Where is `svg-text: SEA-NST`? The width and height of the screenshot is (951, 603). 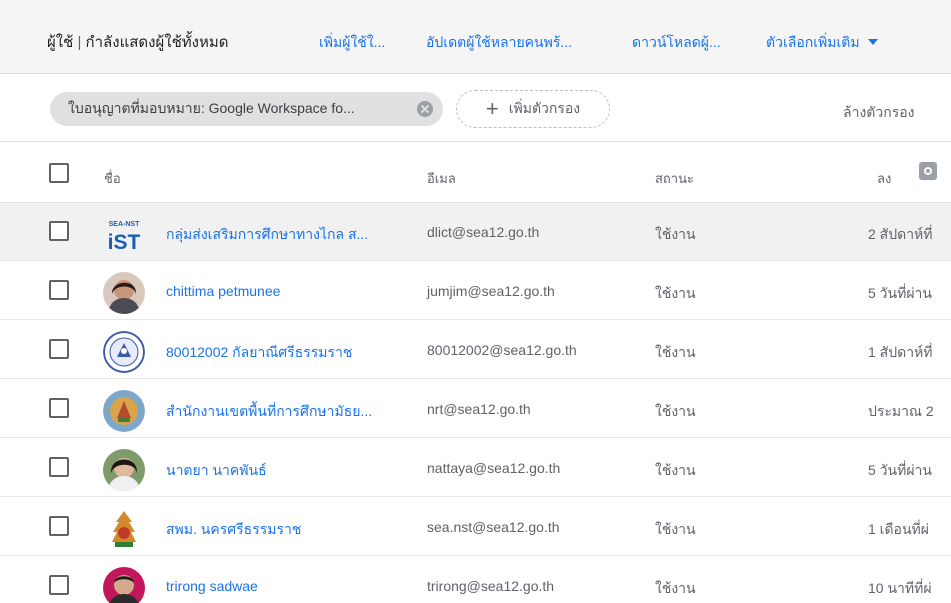 svg-text: SEA-NST is located at coordinates (124, 224).